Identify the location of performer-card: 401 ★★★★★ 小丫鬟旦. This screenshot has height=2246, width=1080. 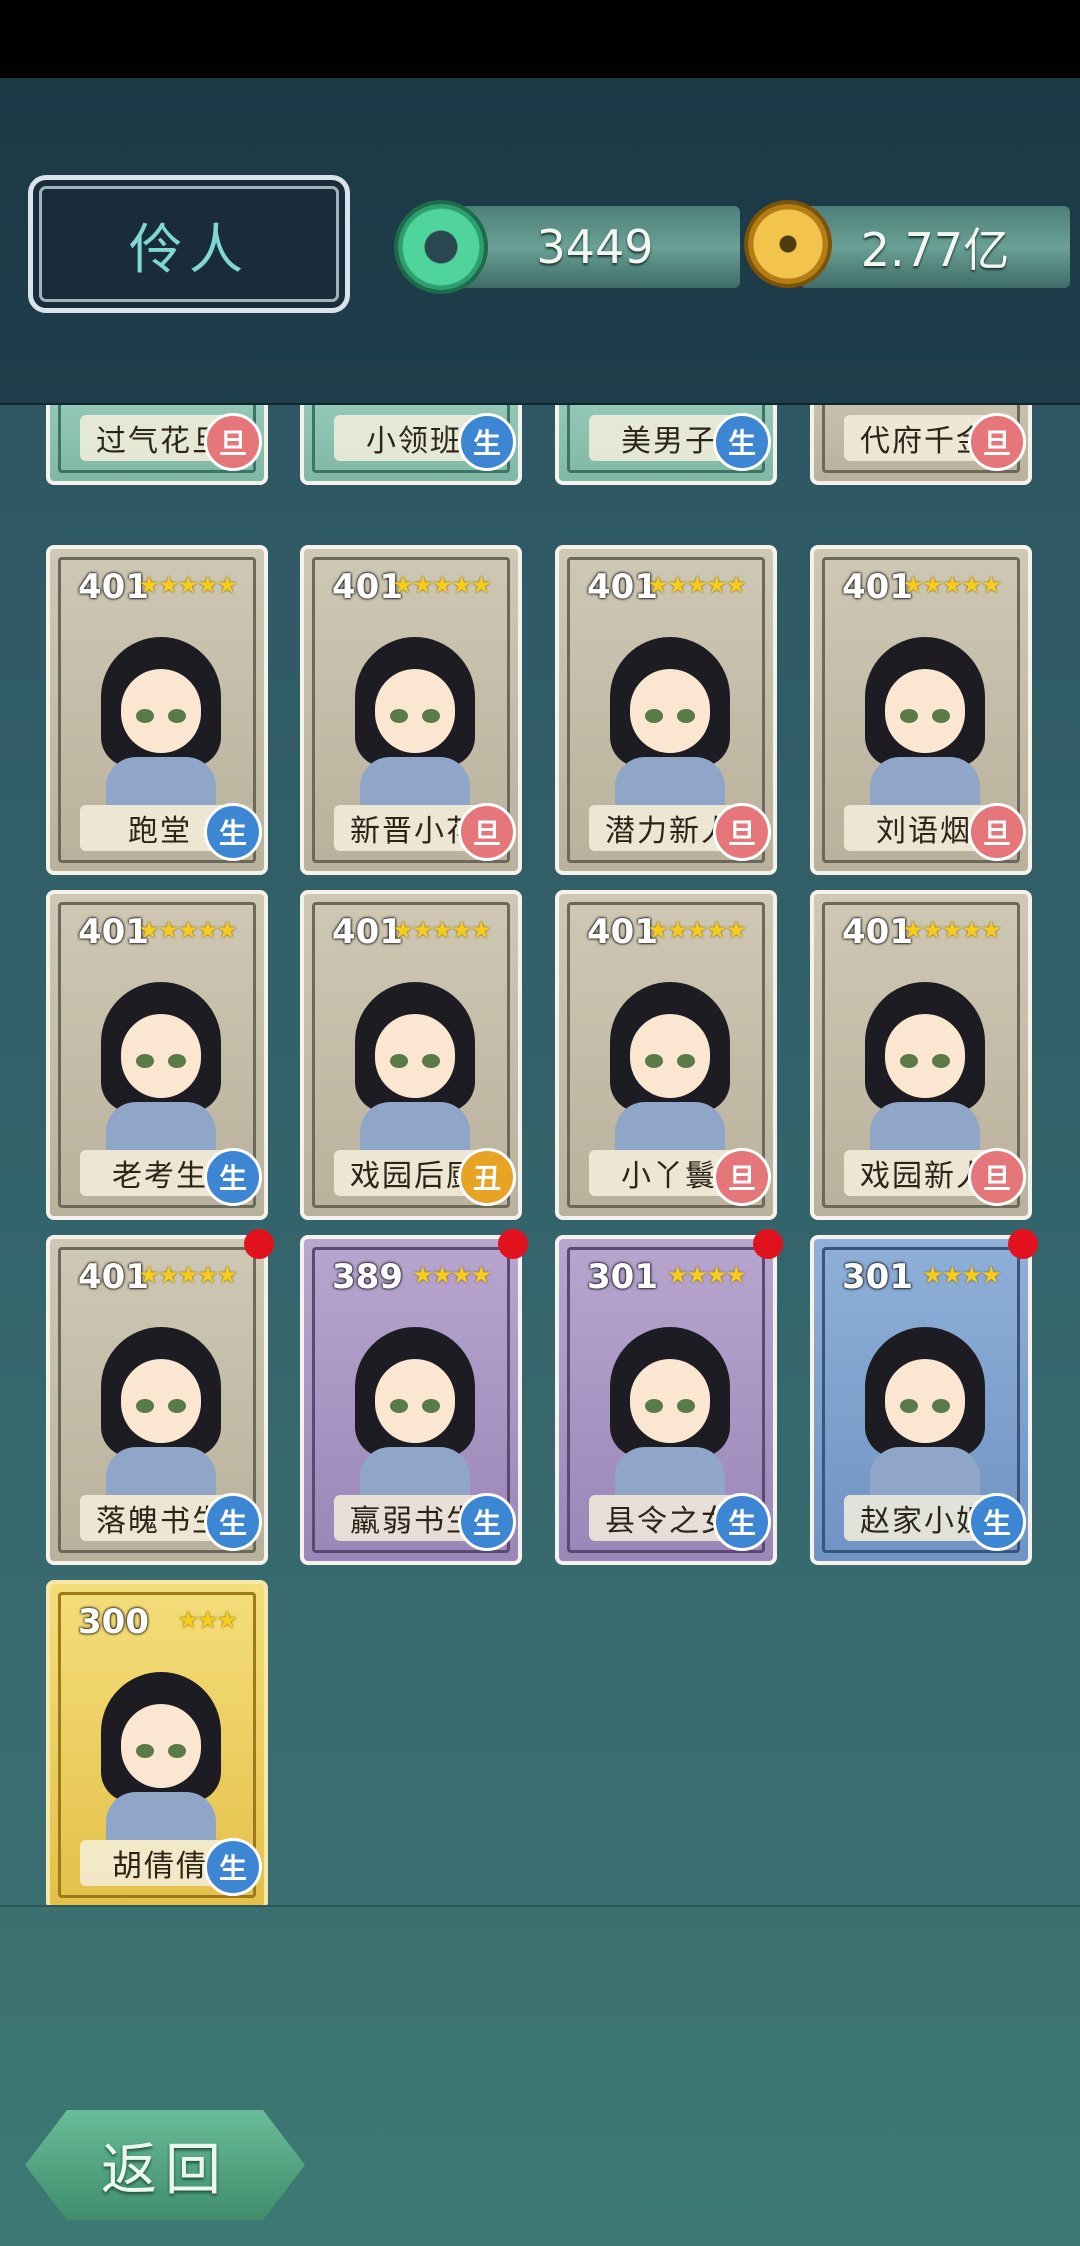
(666, 1055).